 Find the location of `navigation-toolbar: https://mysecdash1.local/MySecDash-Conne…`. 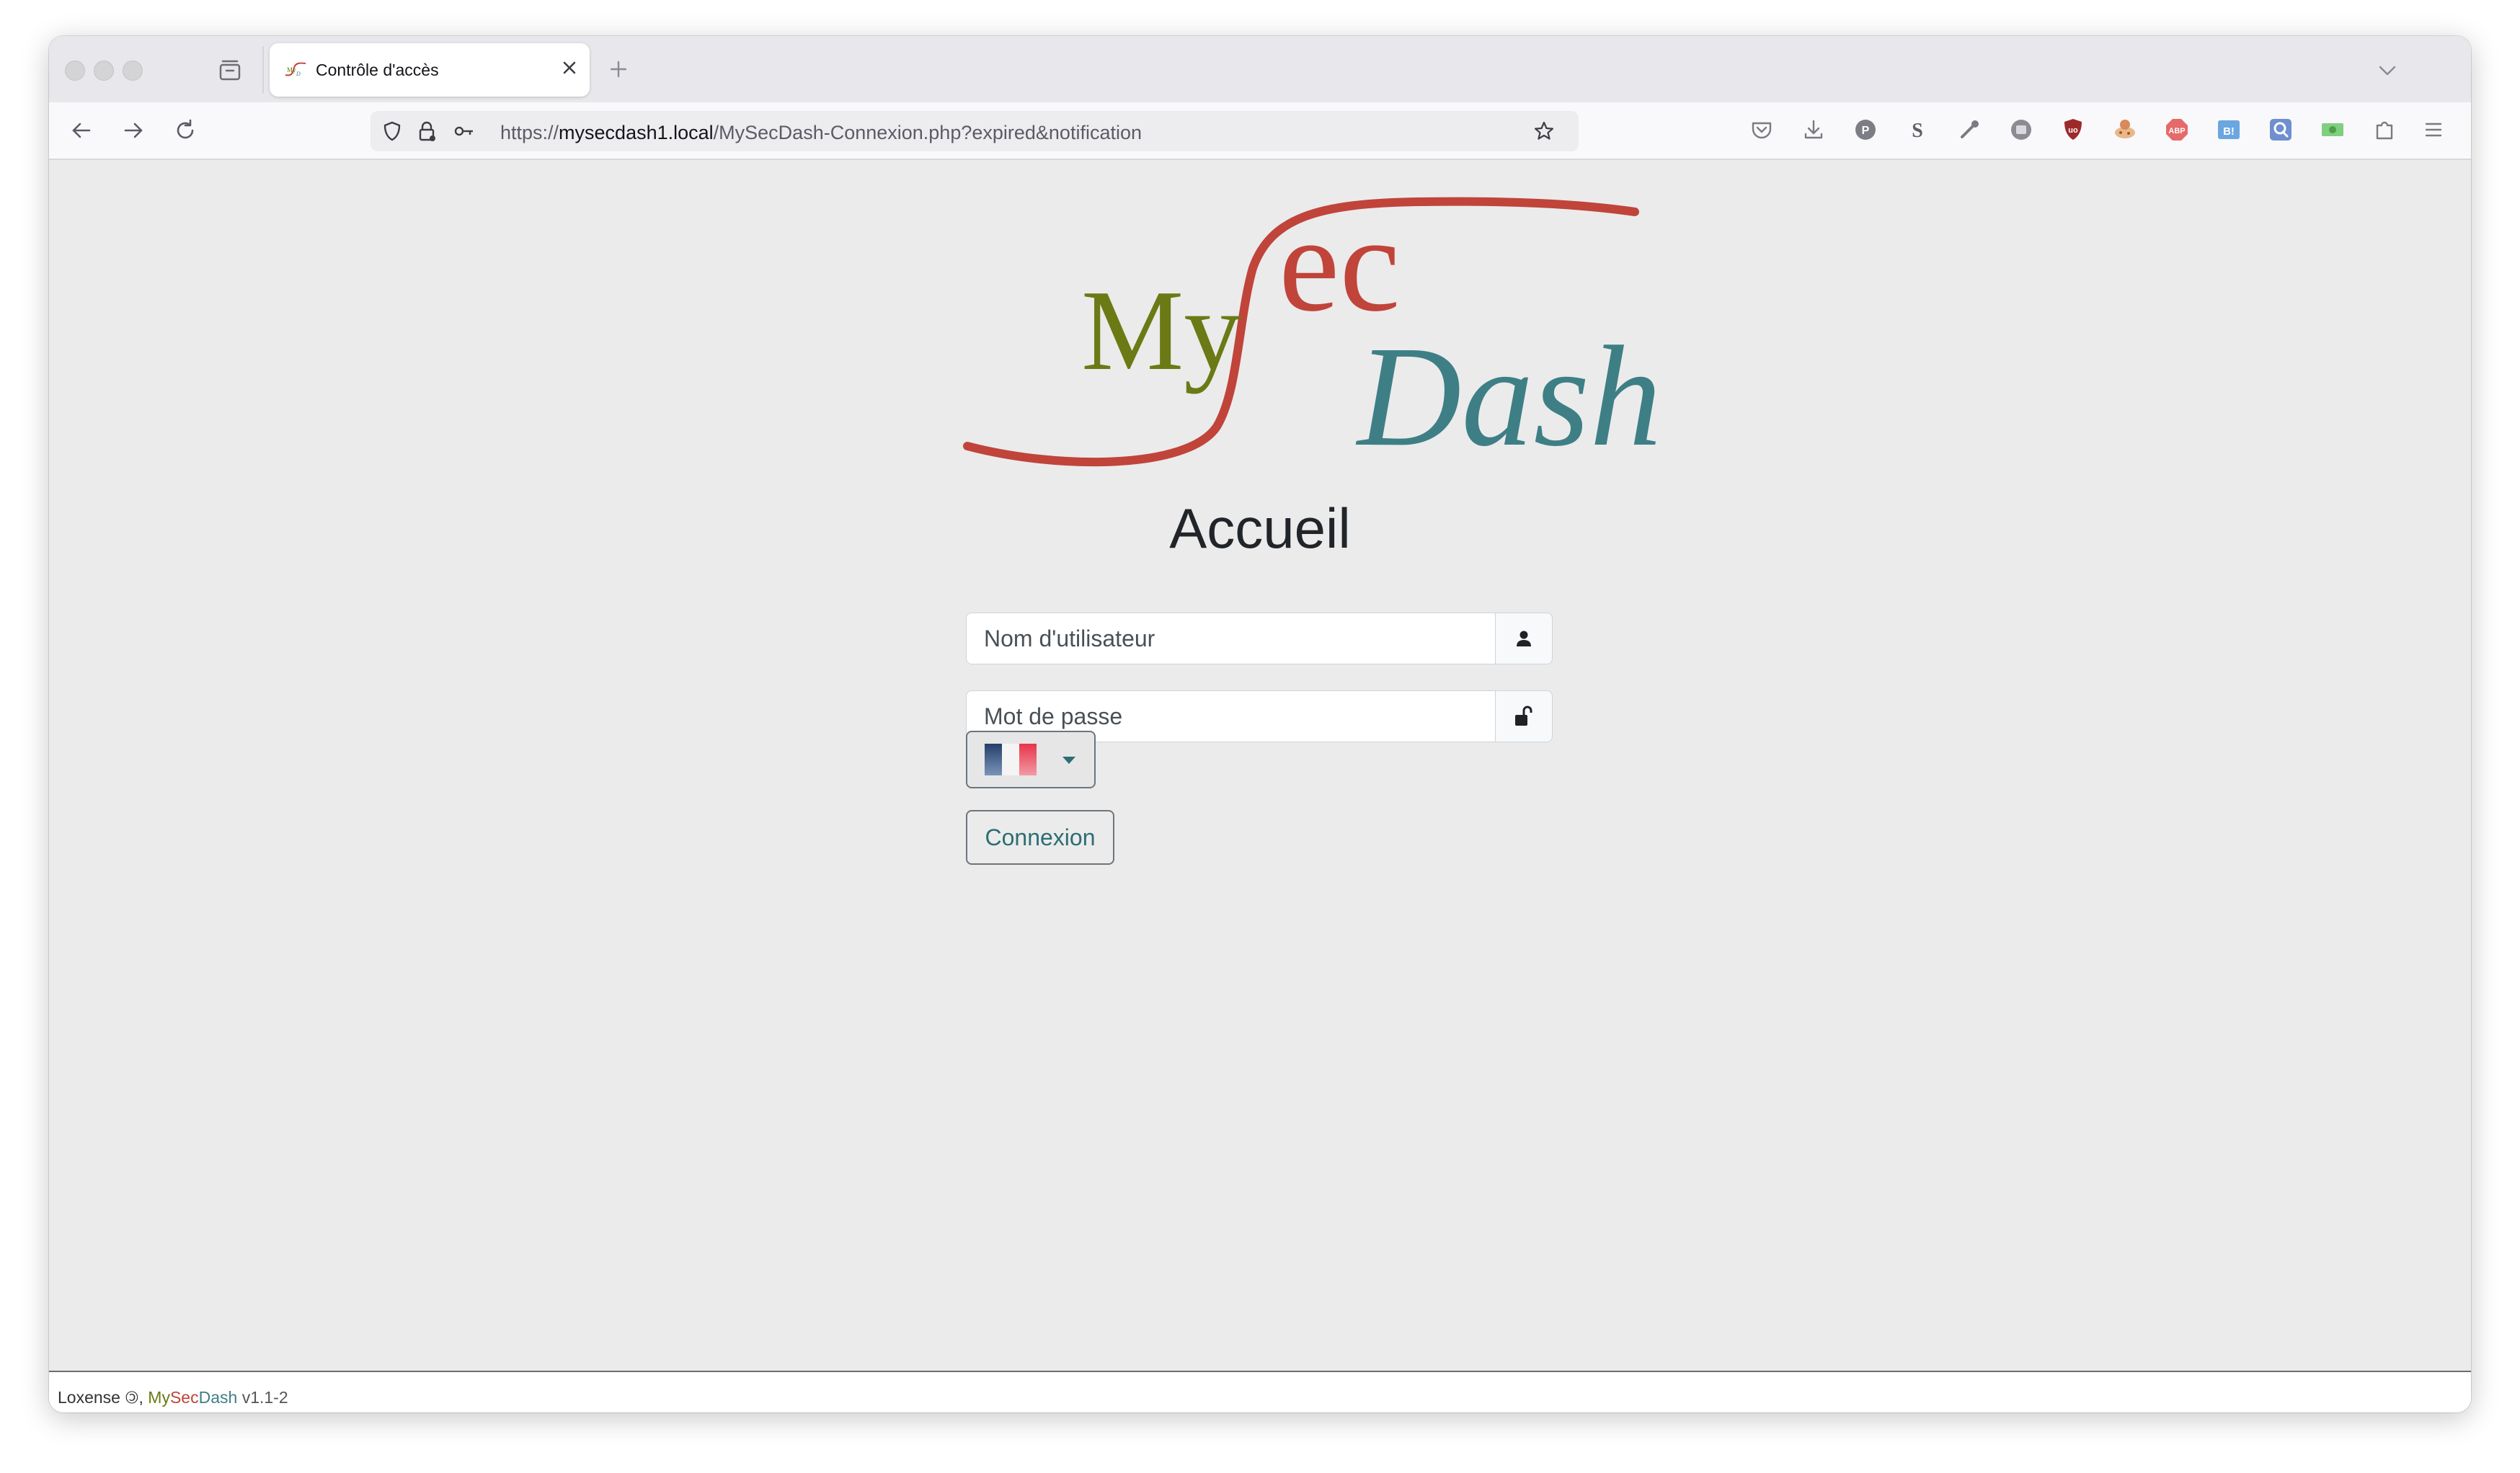

navigation-toolbar: https://mysecdash1.local/MySecDash-Conne… is located at coordinates (1260, 131).